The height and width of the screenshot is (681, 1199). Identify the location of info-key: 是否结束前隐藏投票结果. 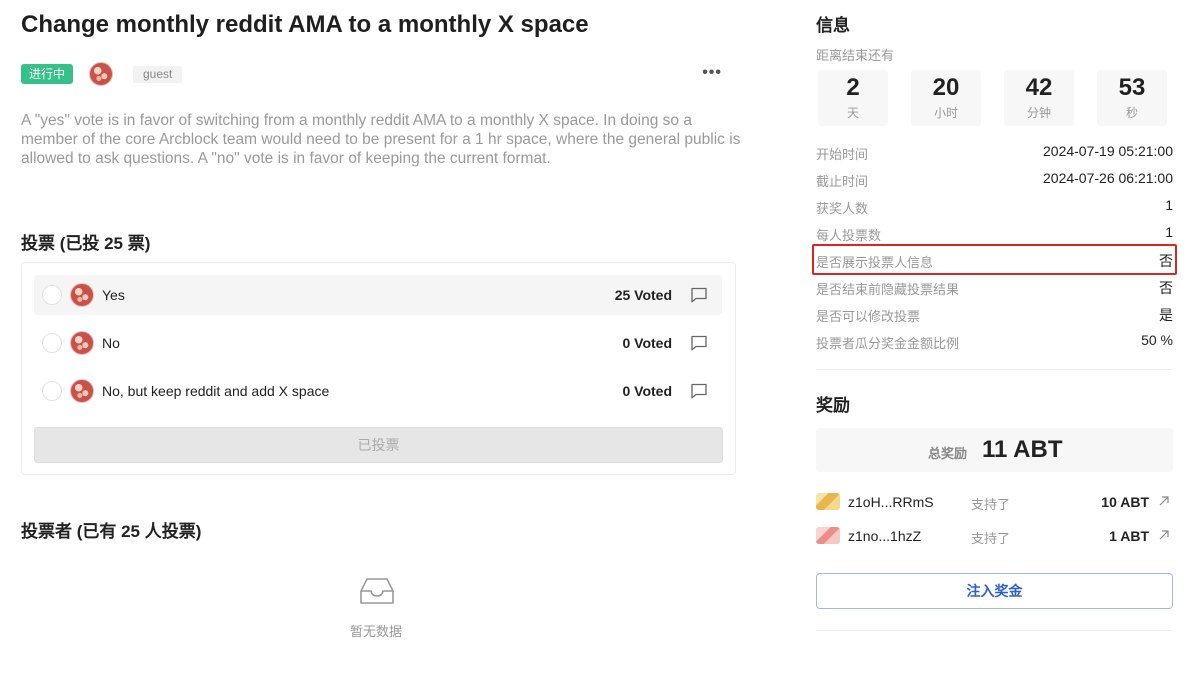
(888, 289).